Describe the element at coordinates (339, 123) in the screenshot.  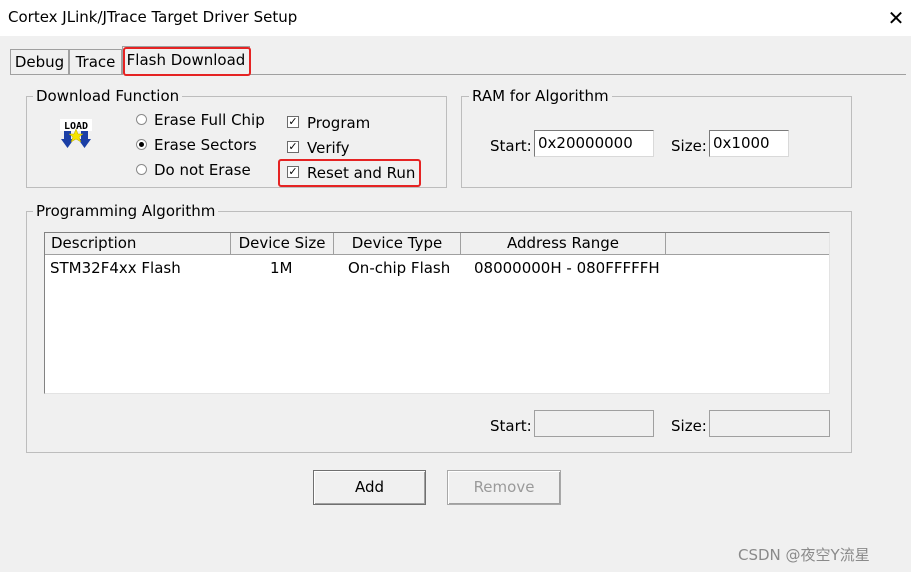
I see `checkbox-program-label: Program` at that location.